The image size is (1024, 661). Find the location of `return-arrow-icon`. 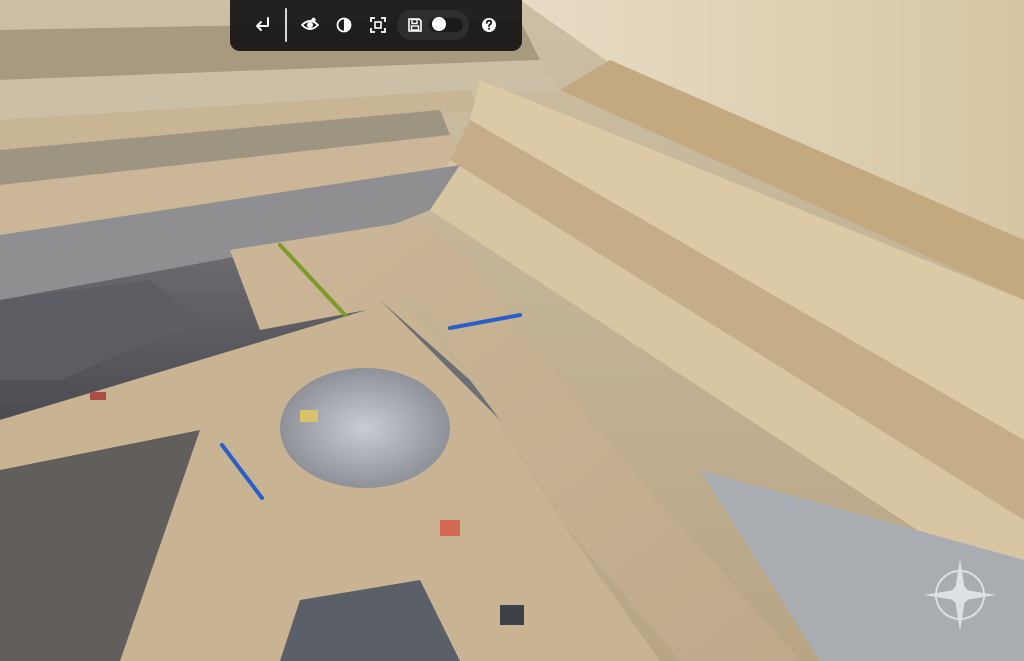

return-arrow-icon is located at coordinates (262, 24).